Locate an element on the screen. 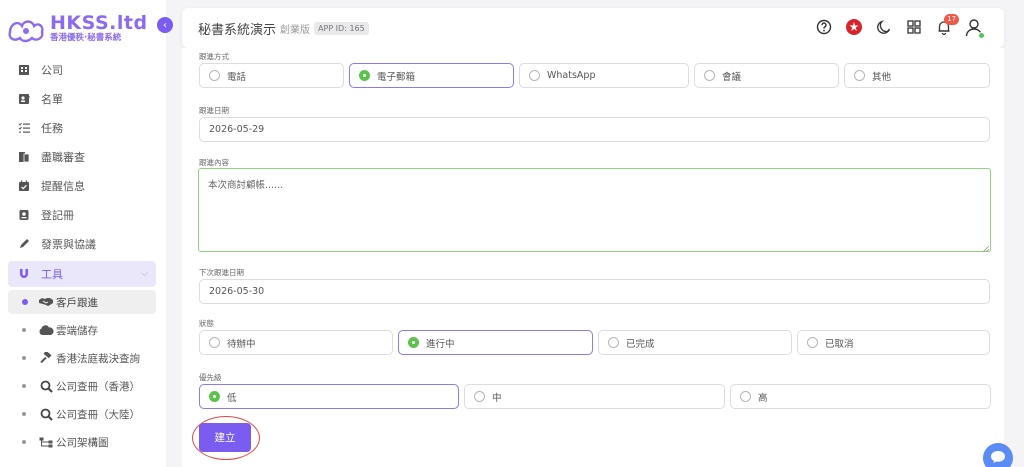  option-label: 高 is located at coordinates (763, 398).